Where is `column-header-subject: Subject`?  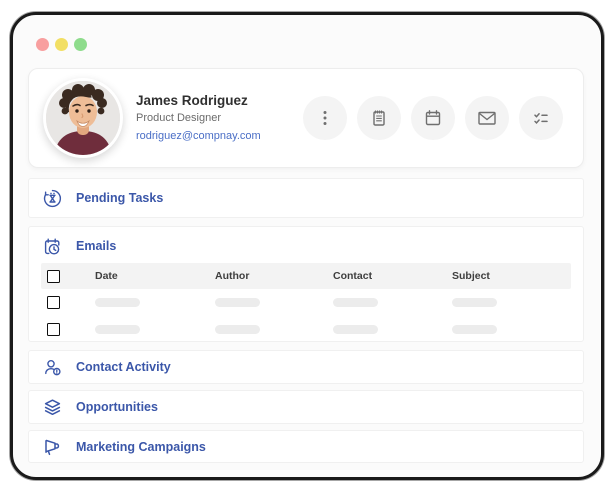
column-header-subject: Subject is located at coordinates (471, 276).